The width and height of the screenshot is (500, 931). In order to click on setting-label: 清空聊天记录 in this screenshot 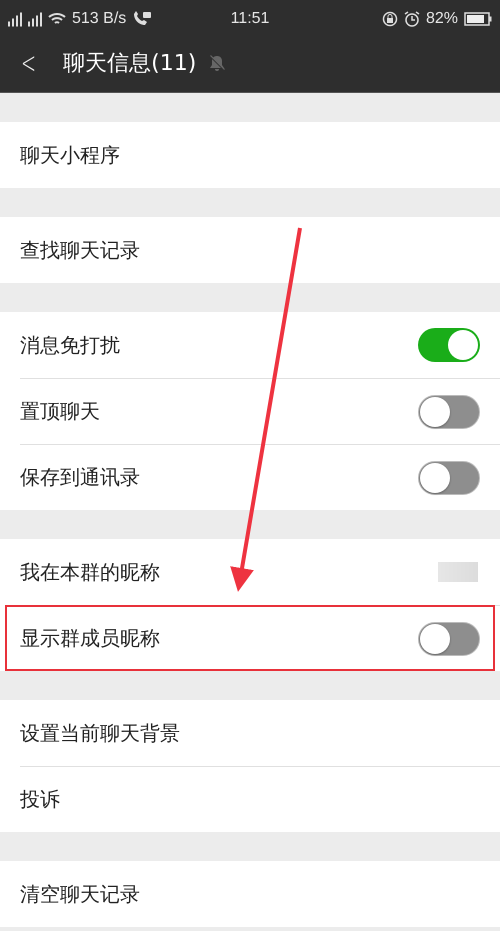, I will do `click(80, 894)`.